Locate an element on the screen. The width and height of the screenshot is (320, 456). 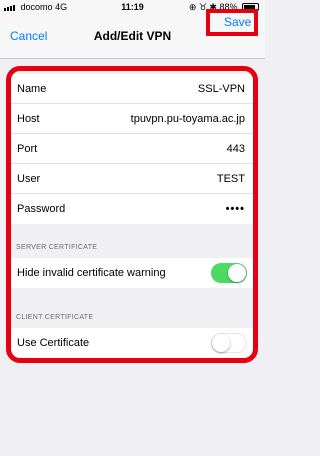
save-button: Save is located at coordinates (237, 22).